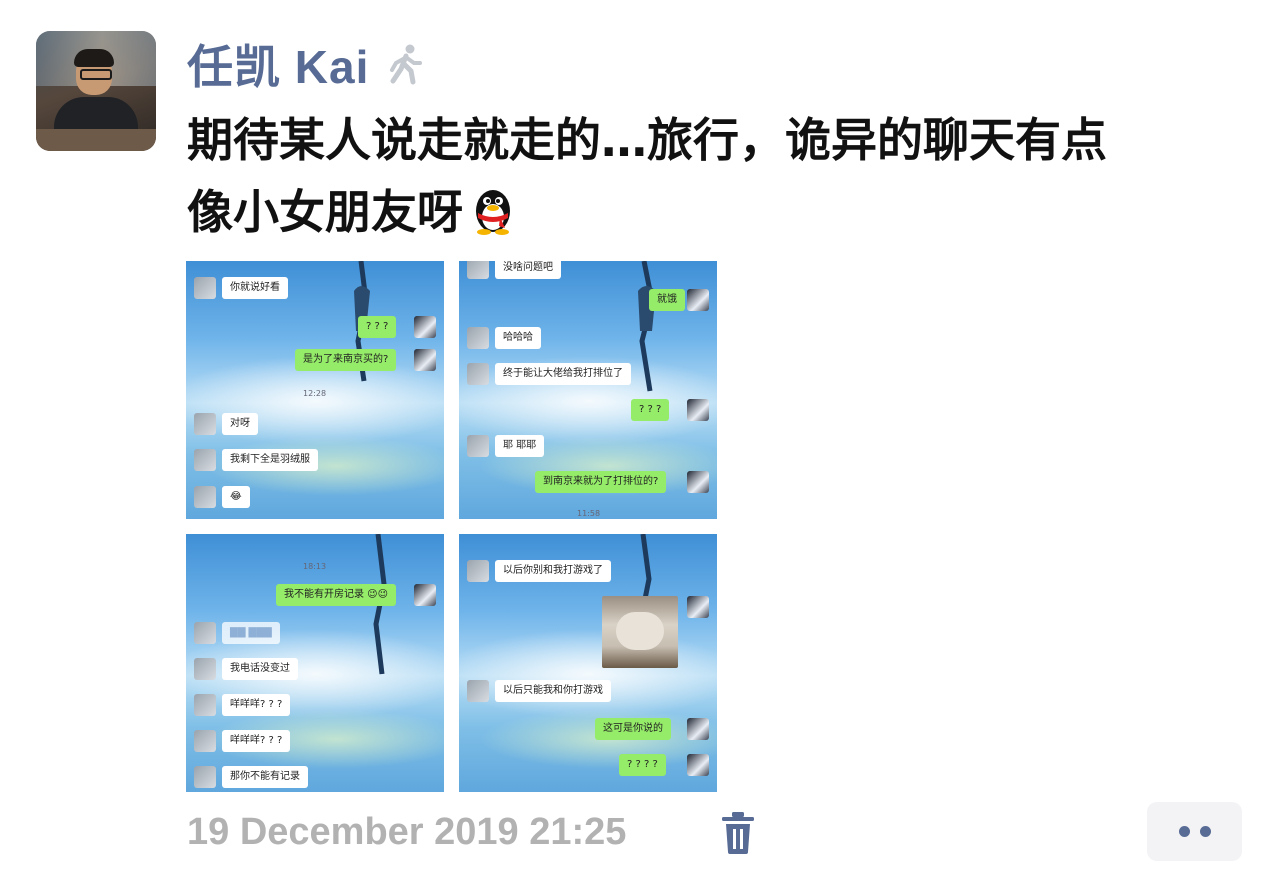 This screenshot has width=1284, height=869. Describe the element at coordinates (601, 482) in the screenshot. I see `chat-message: 到南京来就为了打排位的?` at that location.